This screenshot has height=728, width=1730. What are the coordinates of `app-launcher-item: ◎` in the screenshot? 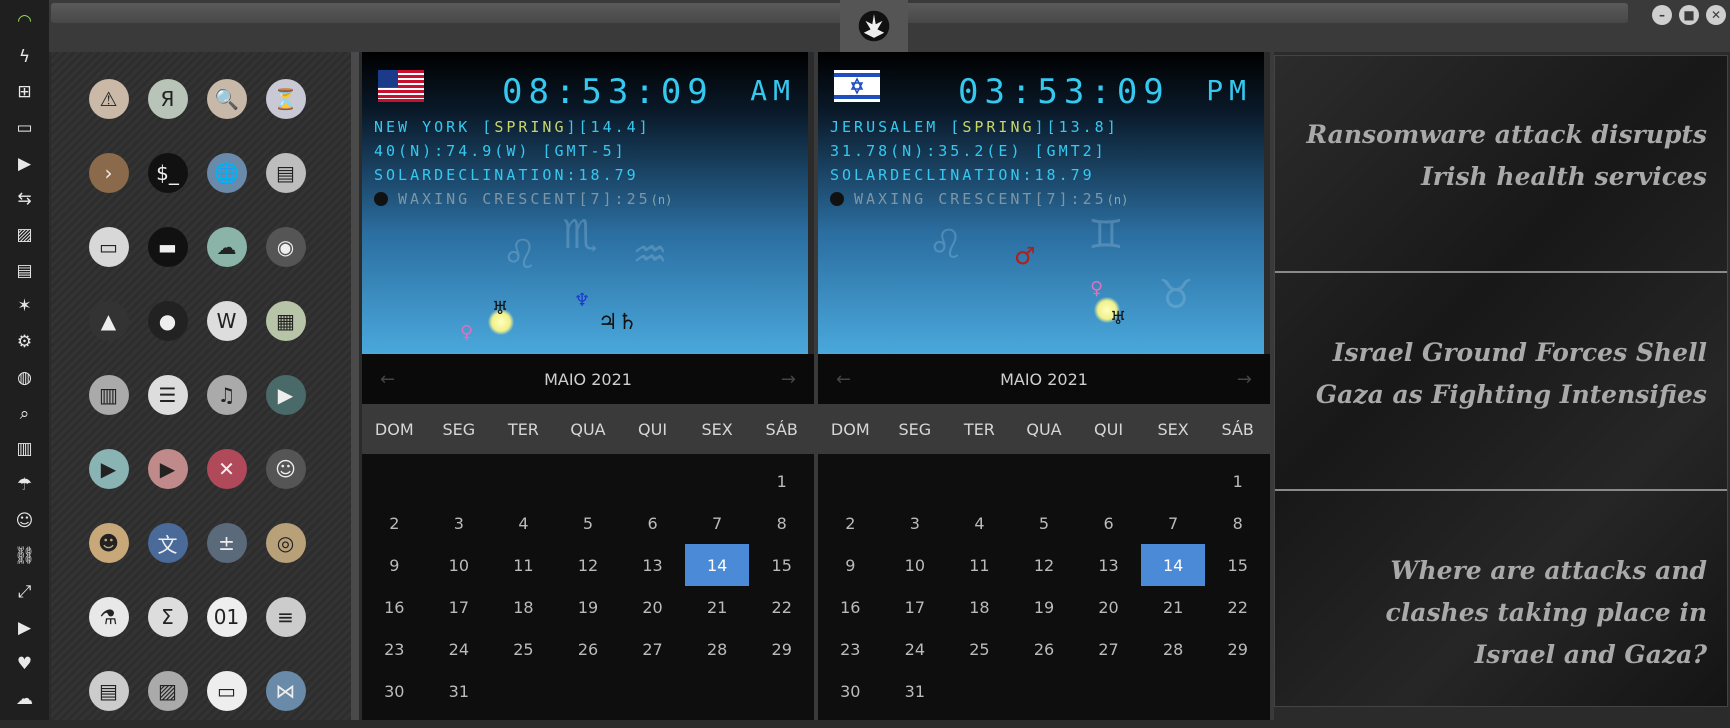 It's located at (285, 543).